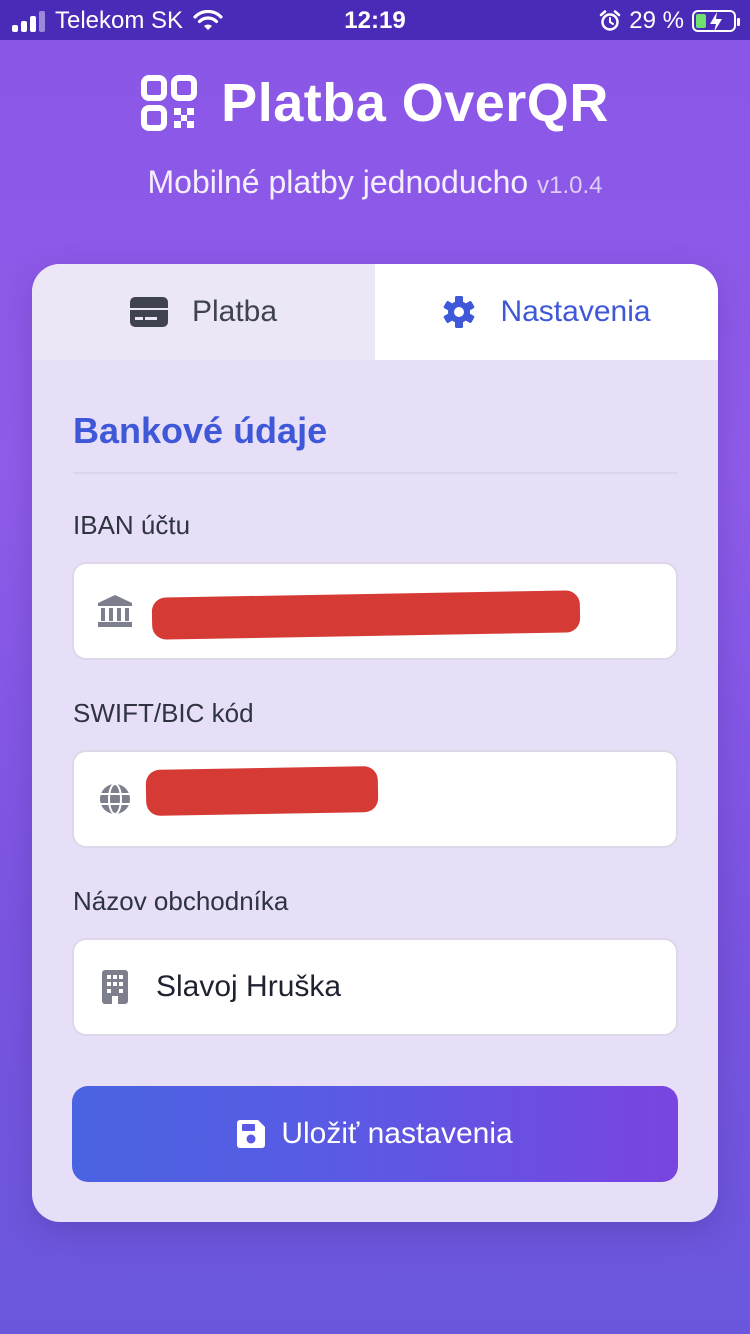 The height and width of the screenshot is (1334, 750). I want to click on subtitle-text: Mobilné platby jednoducho, so click(338, 182).